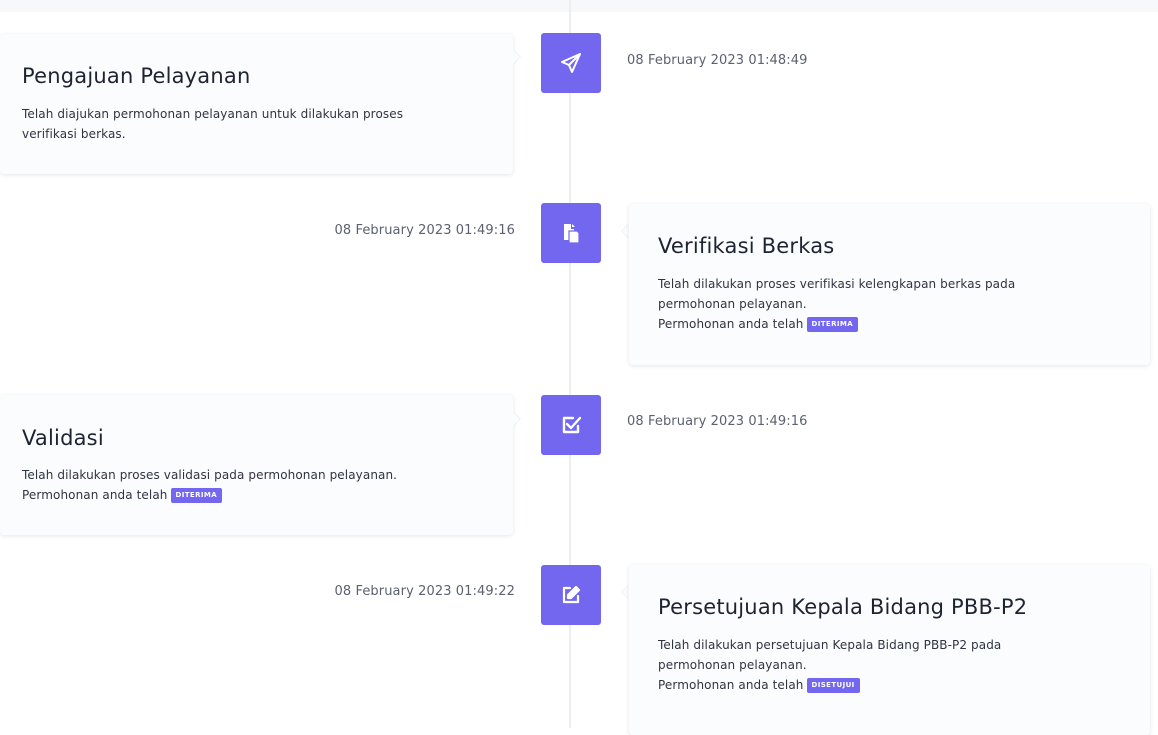  I want to click on timeline-date: 08 February 2023 01:49:22, so click(424, 591).